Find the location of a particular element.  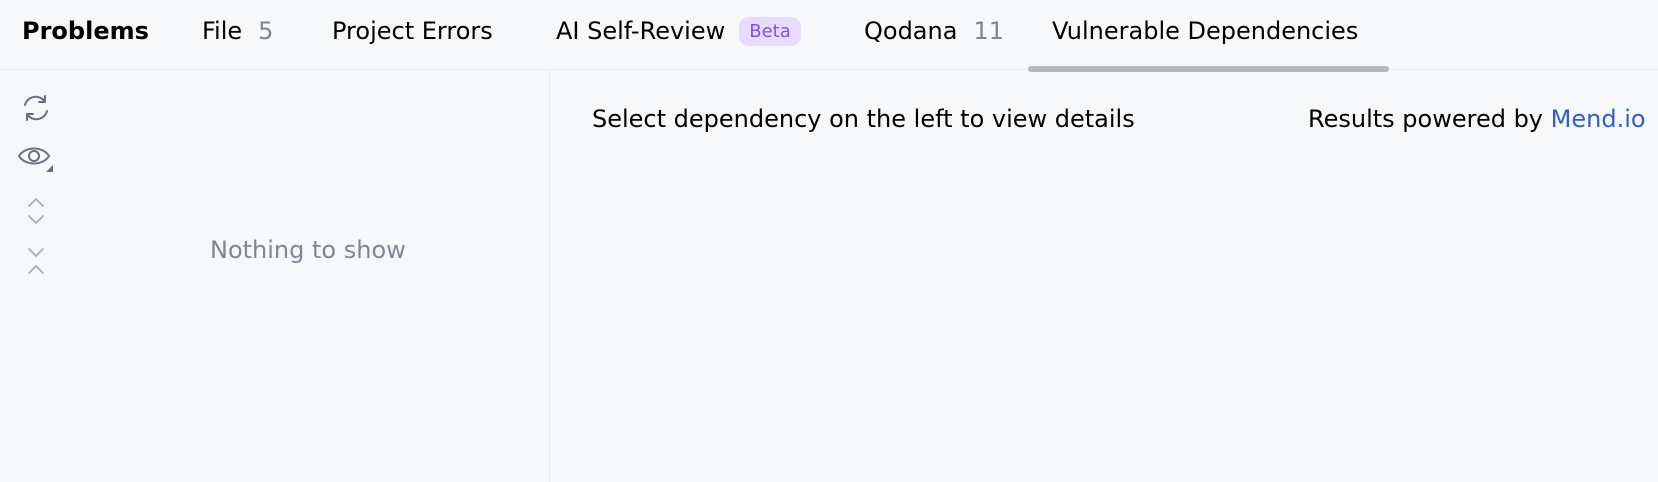

tab-file-count: 5 is located at coordinates (266, 31).